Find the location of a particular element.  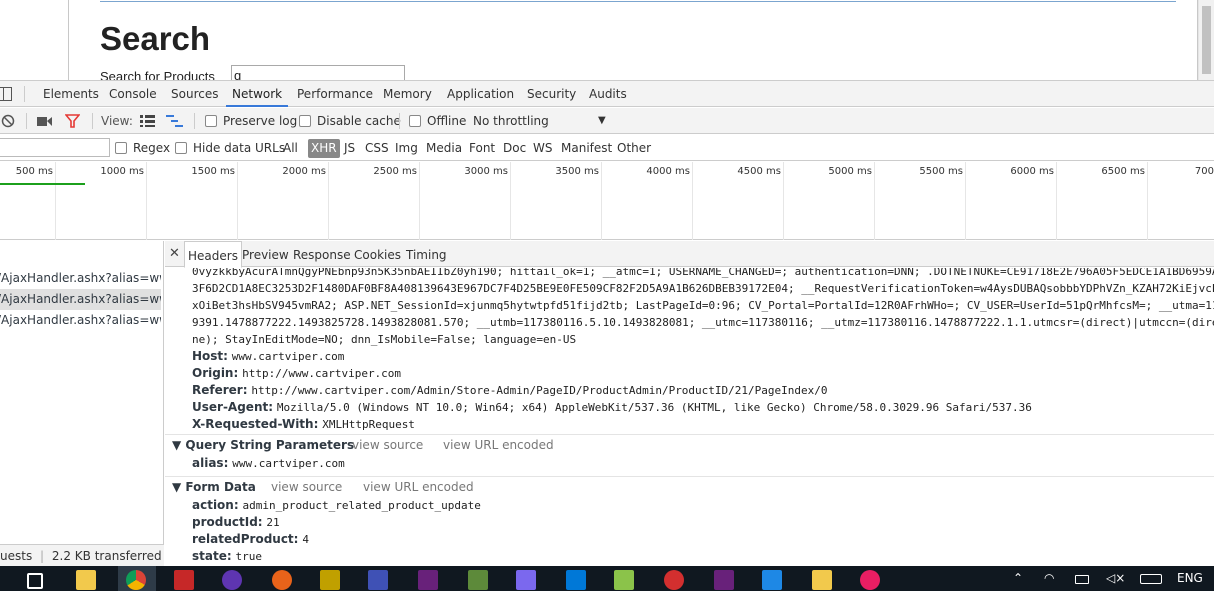

detail-tab-cookies: Cookies is located at coordinates (377, 254).